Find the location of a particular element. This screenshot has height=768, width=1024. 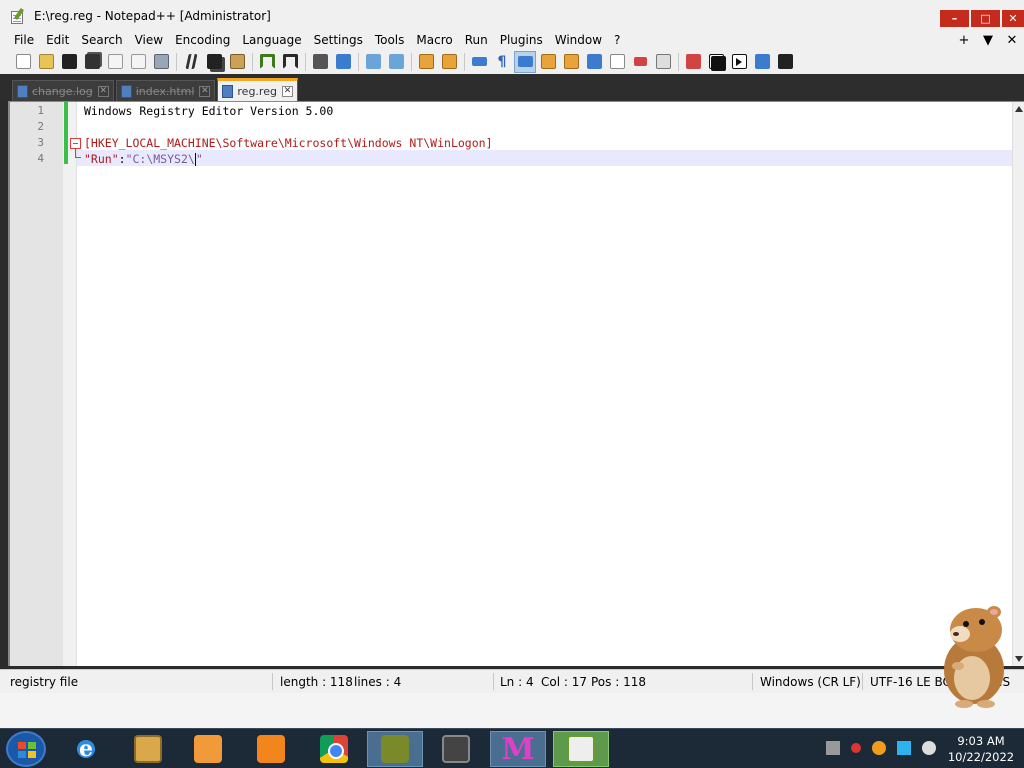

monitoring-icon is located at coordinates (640, 62).